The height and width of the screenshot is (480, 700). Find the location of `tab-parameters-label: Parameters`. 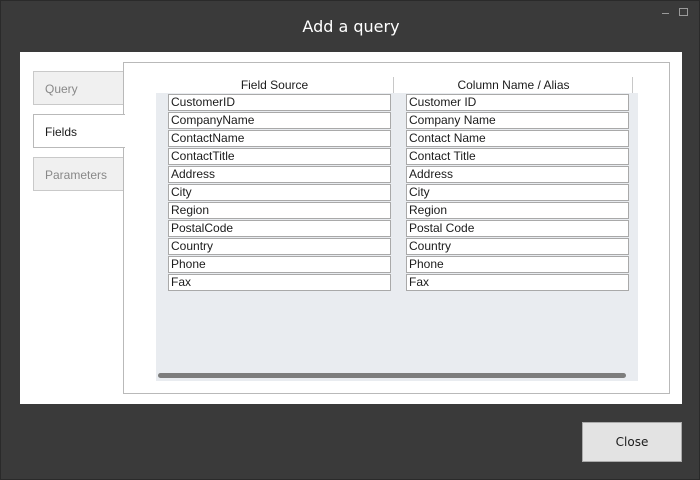

tab-parameters-label: Parameters is located at coordinates (76, 175).